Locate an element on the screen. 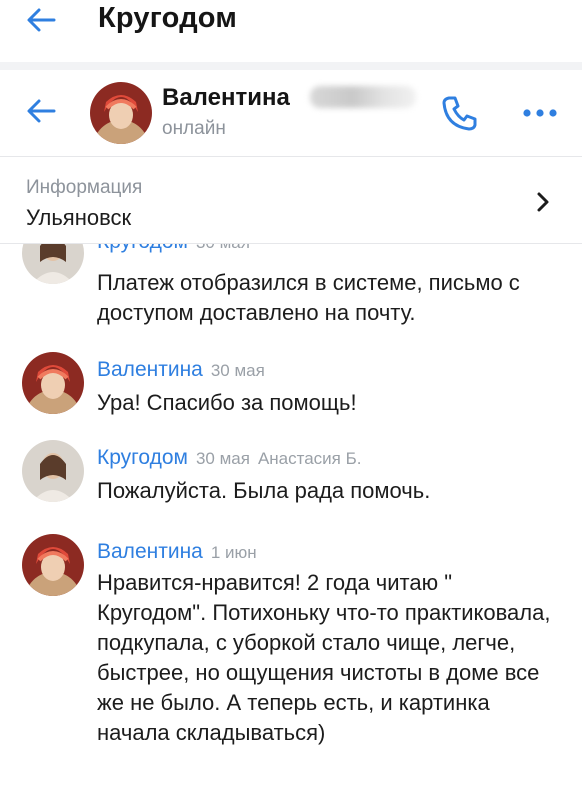  back-arrow-icon is located at coordinates (41, 20).